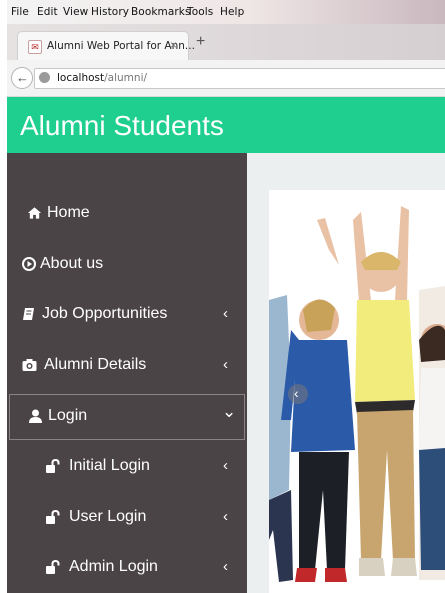  Describe the element at coordinates (44, 77) in the screenshot. I see `globe-icon` at that location.